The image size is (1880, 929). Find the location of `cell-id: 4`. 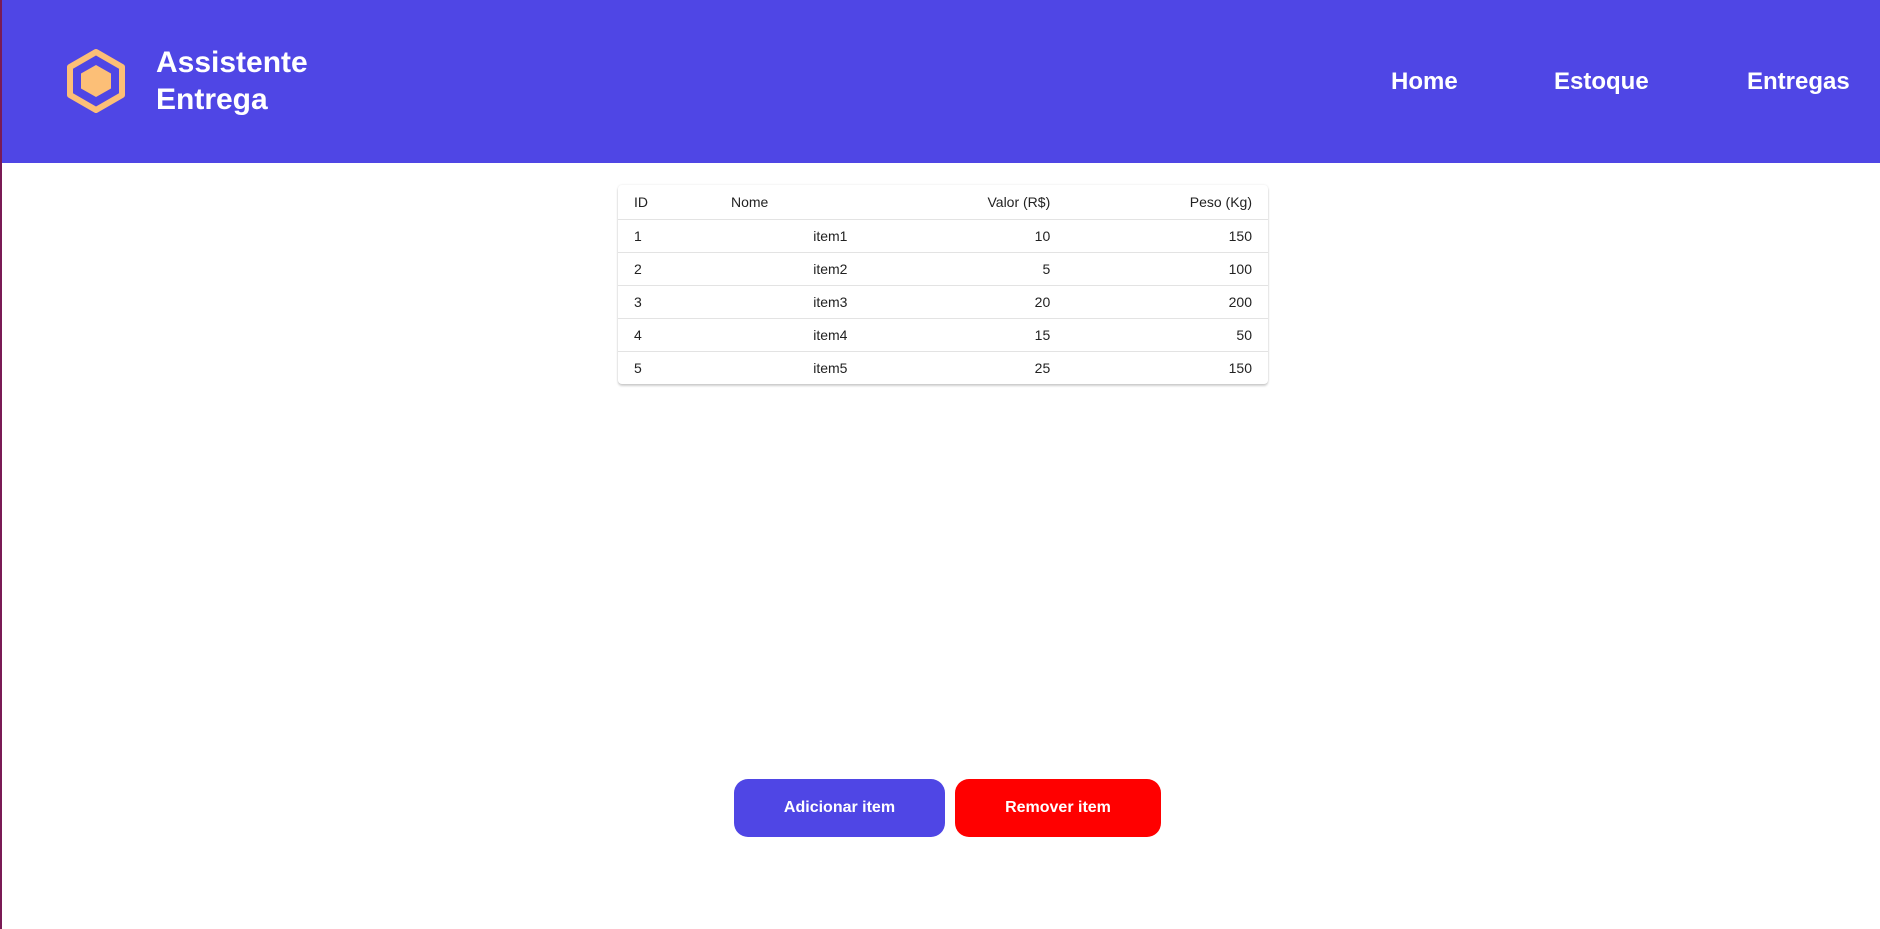

cell-id: 4 is located at coordinates (666, 335).